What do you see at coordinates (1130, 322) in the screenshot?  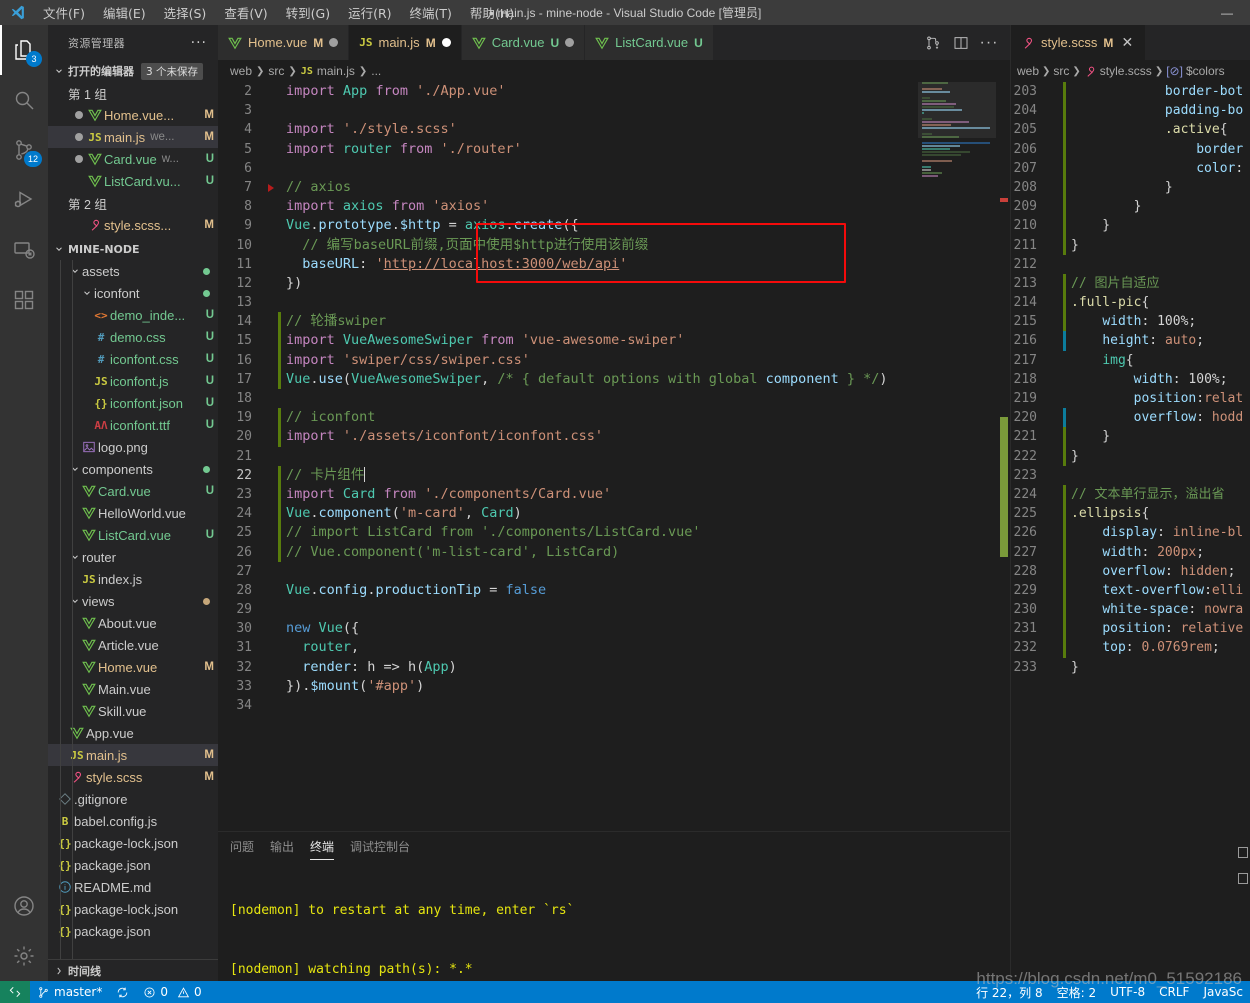 I see `code-line: 215 width: 100%;` at bounding box center [1130, 322].